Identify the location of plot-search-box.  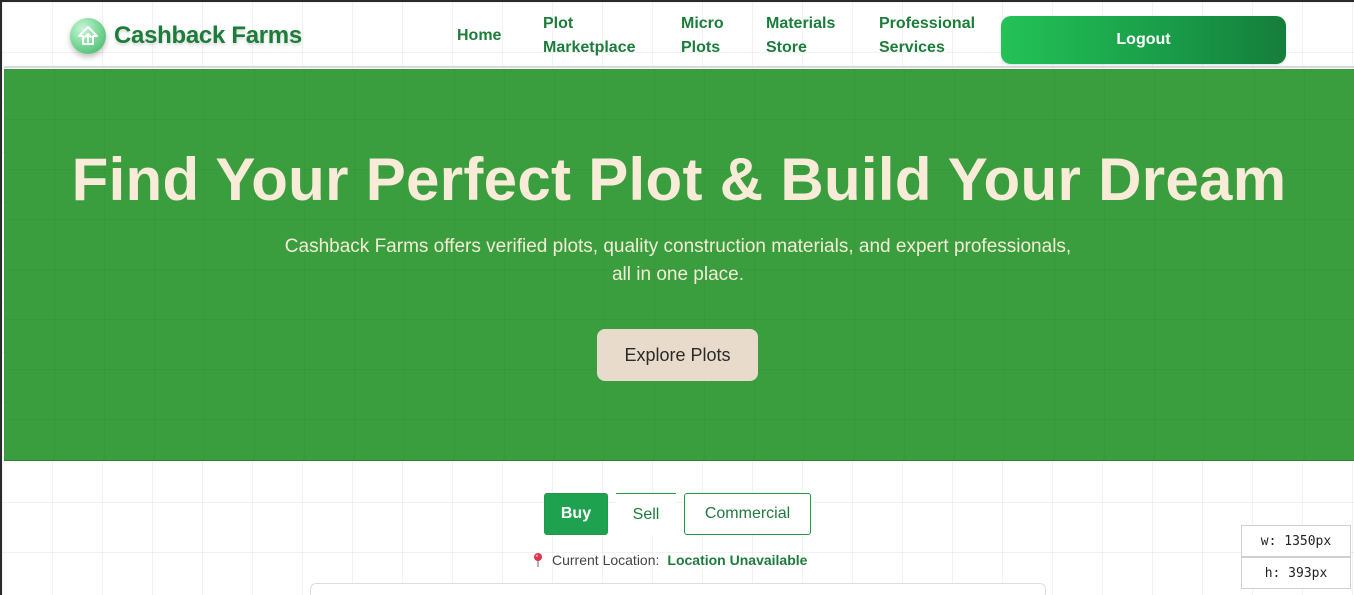
(678, 589).